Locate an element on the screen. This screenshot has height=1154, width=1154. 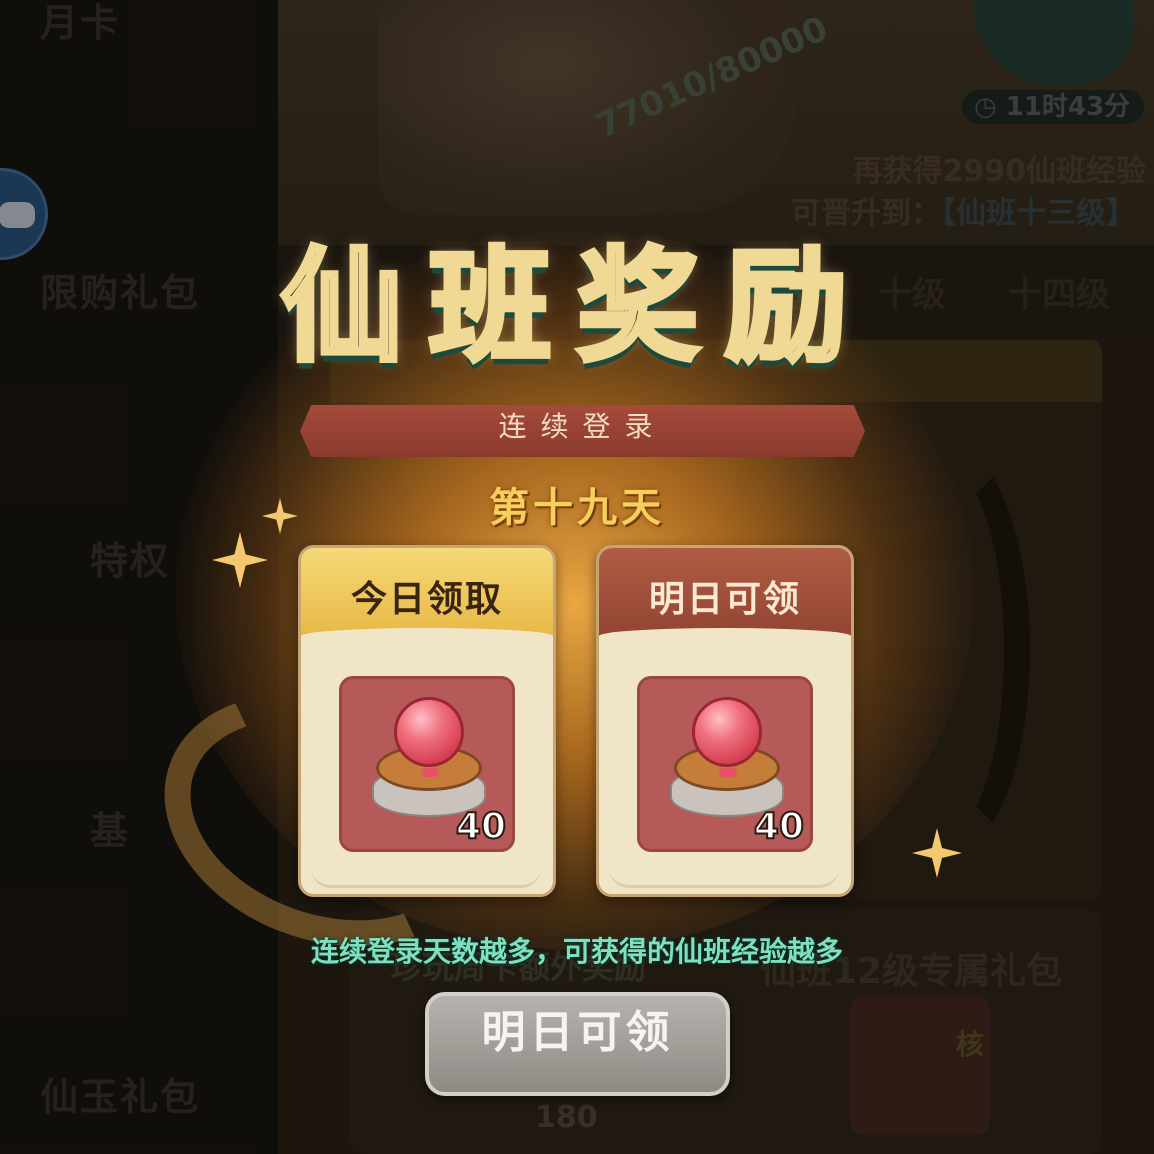
claim-tomorrow-button: 明日可领 is located at coordinates (577, 1044).